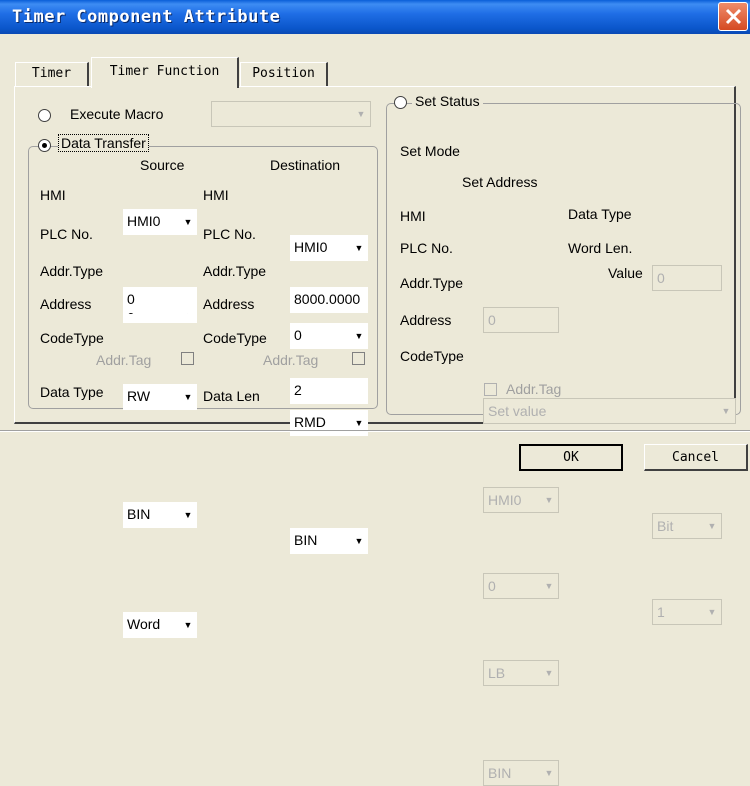  I want to click on tab-timer: Timer, so click(52, 74).